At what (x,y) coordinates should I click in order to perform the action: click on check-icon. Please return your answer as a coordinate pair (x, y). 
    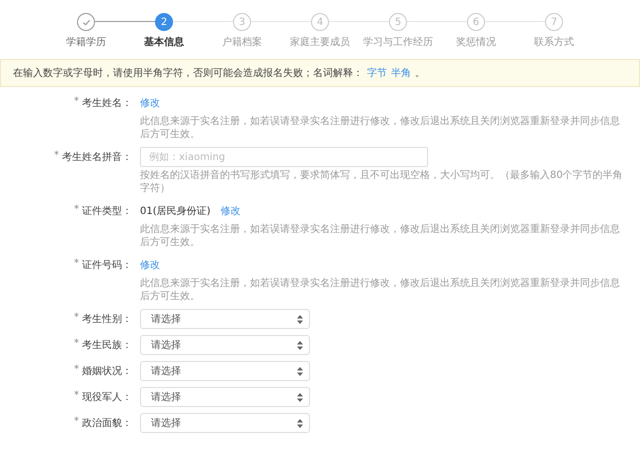
    Looking at the image, I should click on (86, 22).